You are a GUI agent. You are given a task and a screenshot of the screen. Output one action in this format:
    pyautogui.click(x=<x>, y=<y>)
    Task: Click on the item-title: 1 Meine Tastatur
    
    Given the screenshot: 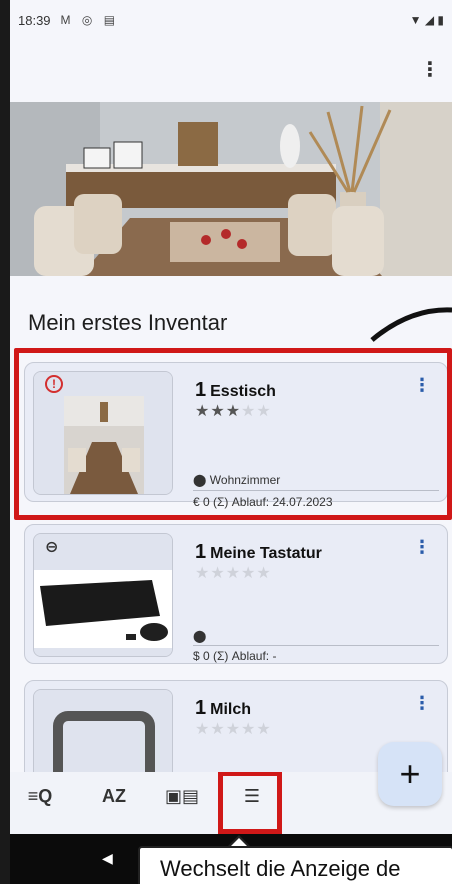 What is the action you would take?
    pyautogui.click(x=258, y=552)
    